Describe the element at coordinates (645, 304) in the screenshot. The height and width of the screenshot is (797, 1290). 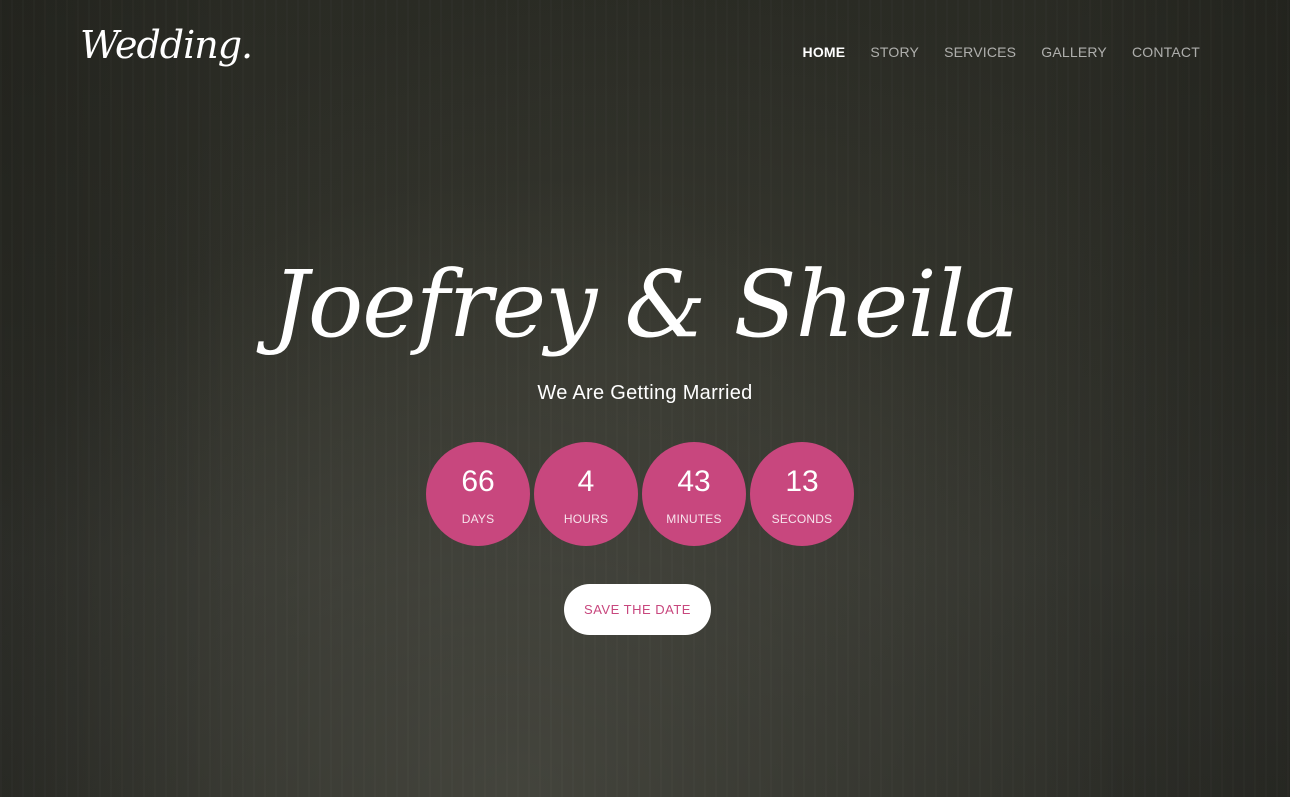
I see `couple-names: Joefrey & Sheila` at that location.